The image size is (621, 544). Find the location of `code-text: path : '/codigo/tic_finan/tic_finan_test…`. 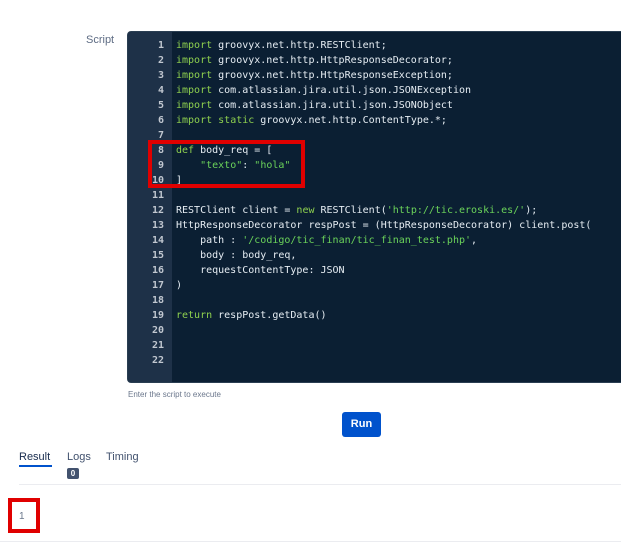

code-text: path : '/codigo/tic_finan/tic_finan_test… is located at coordinates (326, 240).